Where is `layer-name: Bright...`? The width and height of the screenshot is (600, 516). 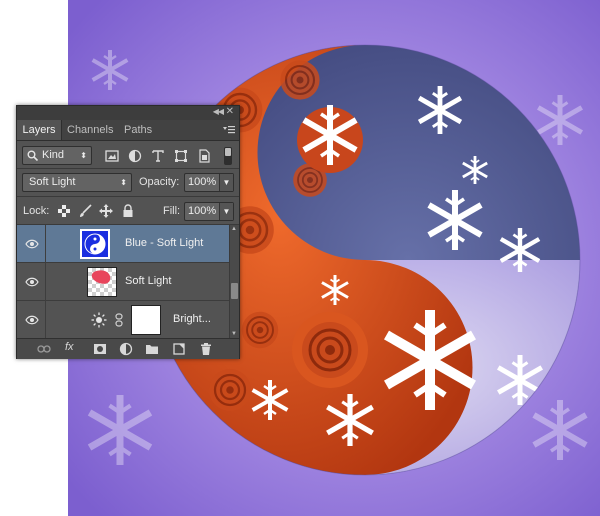
layer-name: Bright... is located at coordinates (192, 319).